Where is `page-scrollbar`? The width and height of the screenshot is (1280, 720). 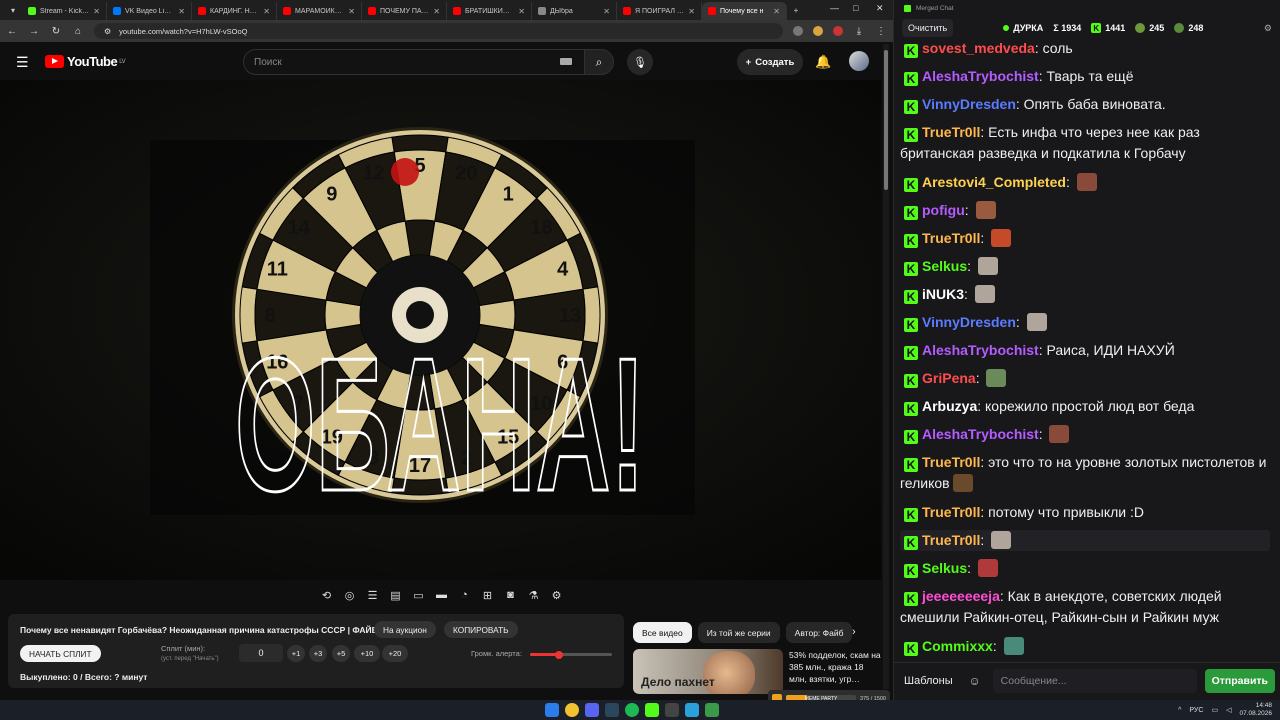 page-scrollbar is located at coordinates (886, 366).